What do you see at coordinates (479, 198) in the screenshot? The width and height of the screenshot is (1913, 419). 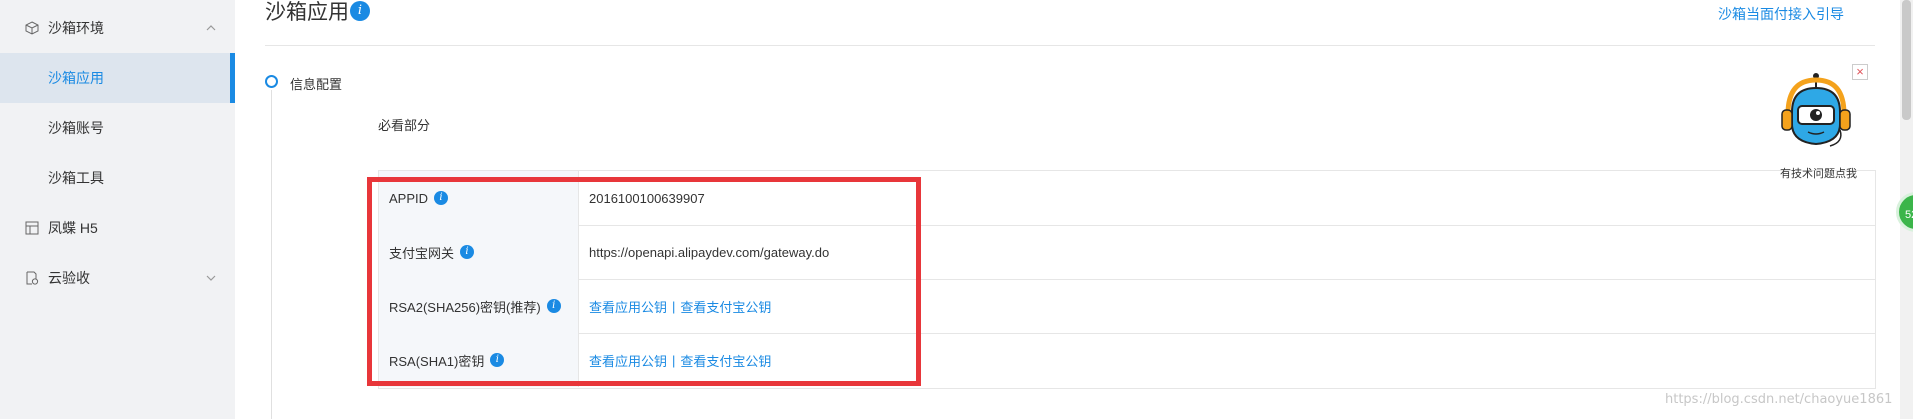 I see `config-key: APPID i` at bounding box center [479, 198].